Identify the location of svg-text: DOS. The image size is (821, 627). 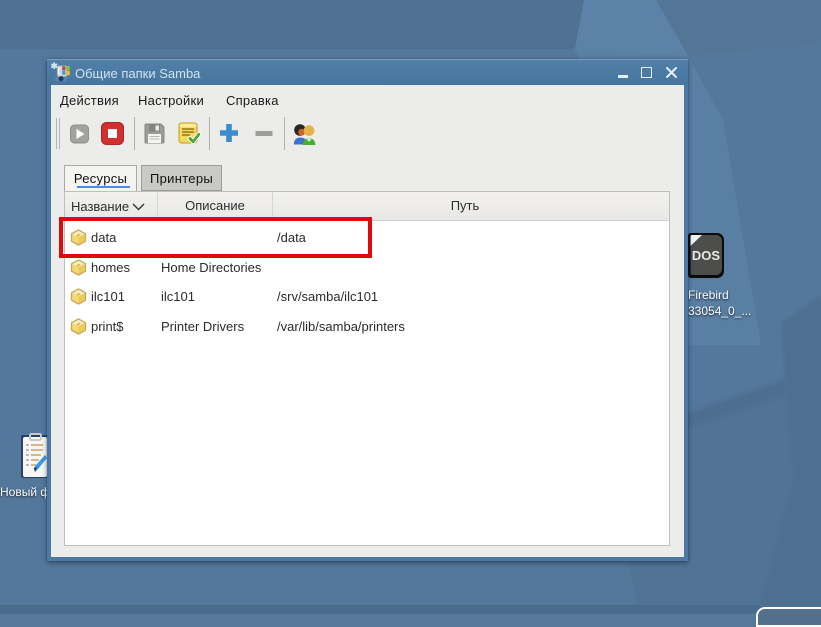
(706, 255).